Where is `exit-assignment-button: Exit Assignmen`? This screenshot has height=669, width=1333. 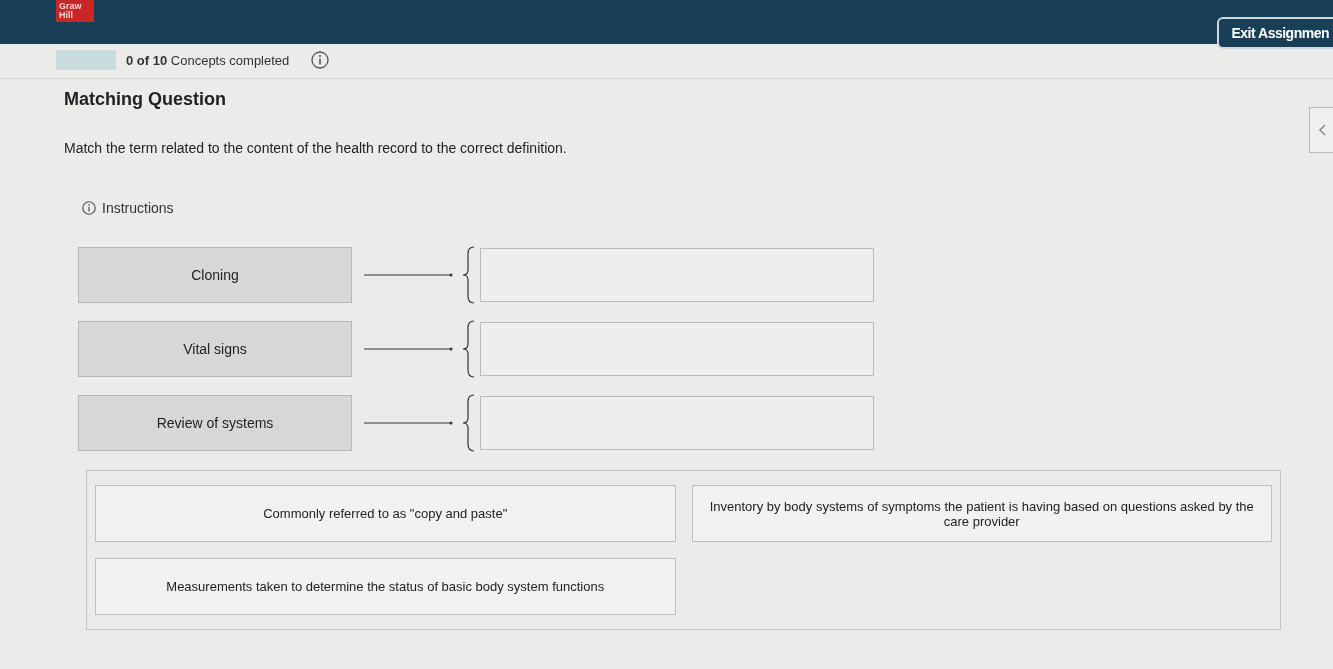
exit-assignment-button: Exit Assignmen is located at coordinates (1275, 33).